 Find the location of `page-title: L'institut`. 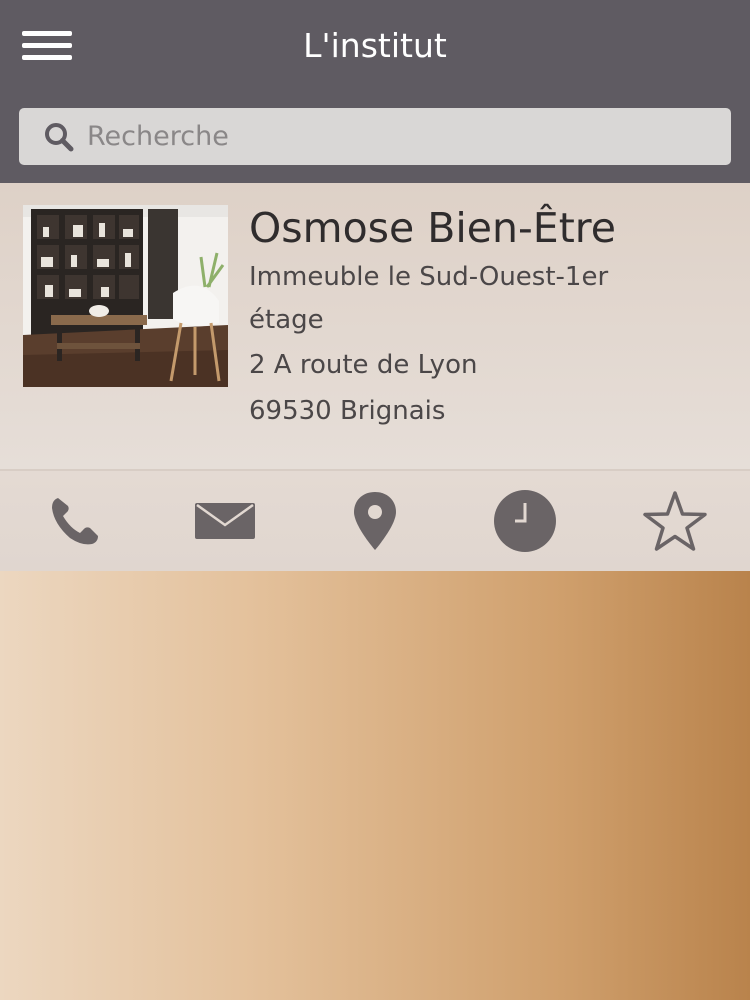

page-title: L'institut is located at coordinates (375, 45).